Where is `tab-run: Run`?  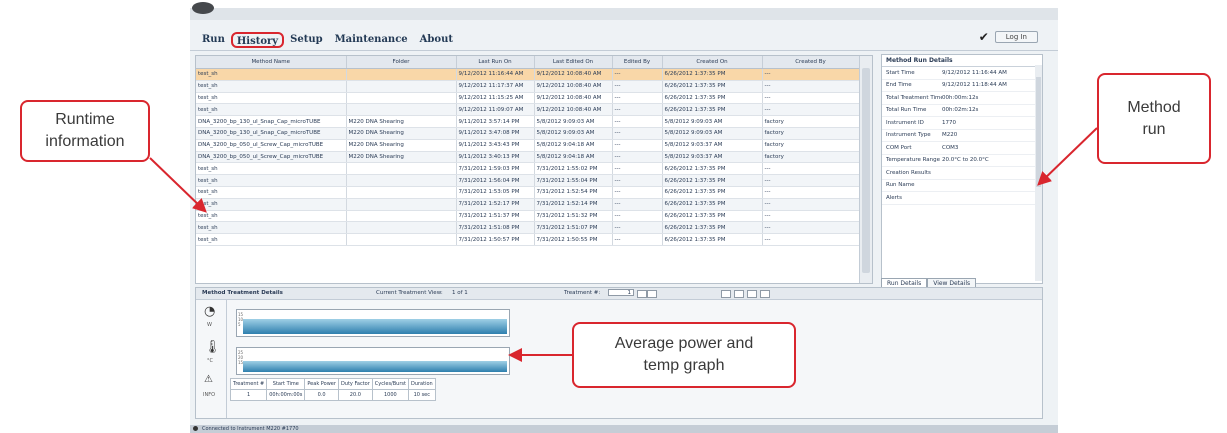 tab-run: Run is located at coordinates (213, 40).